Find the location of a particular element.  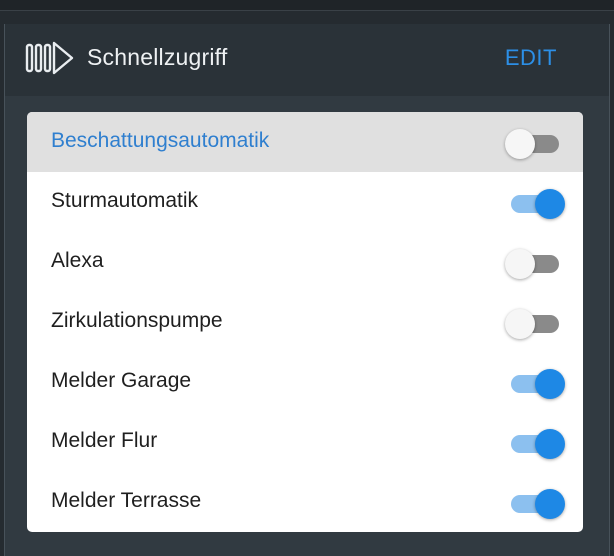

item-label: Zirkulationspumpe is located at coordinates (137, 320).